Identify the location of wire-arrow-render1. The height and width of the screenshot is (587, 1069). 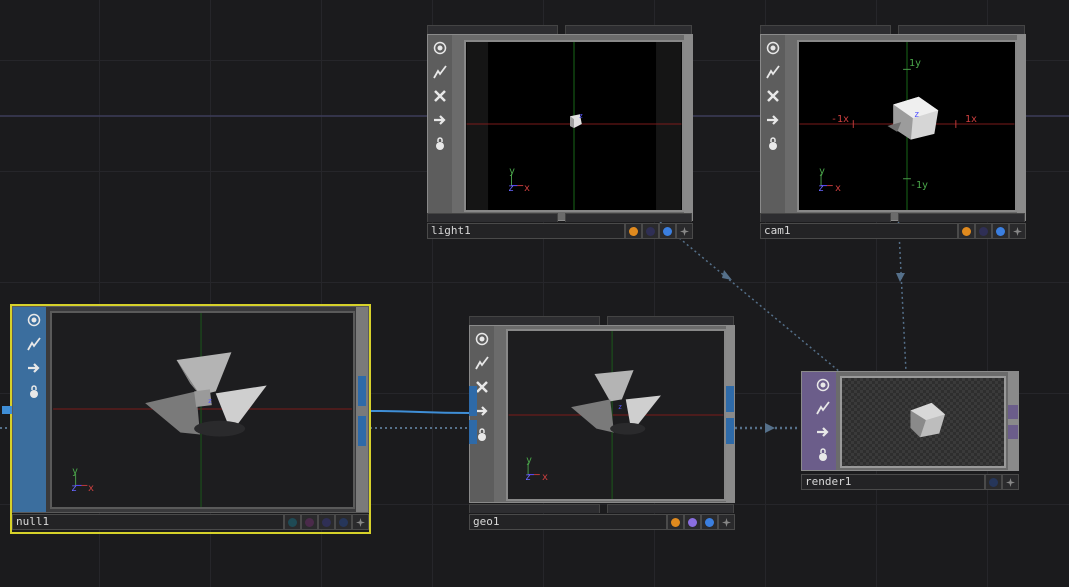
(770, 428).